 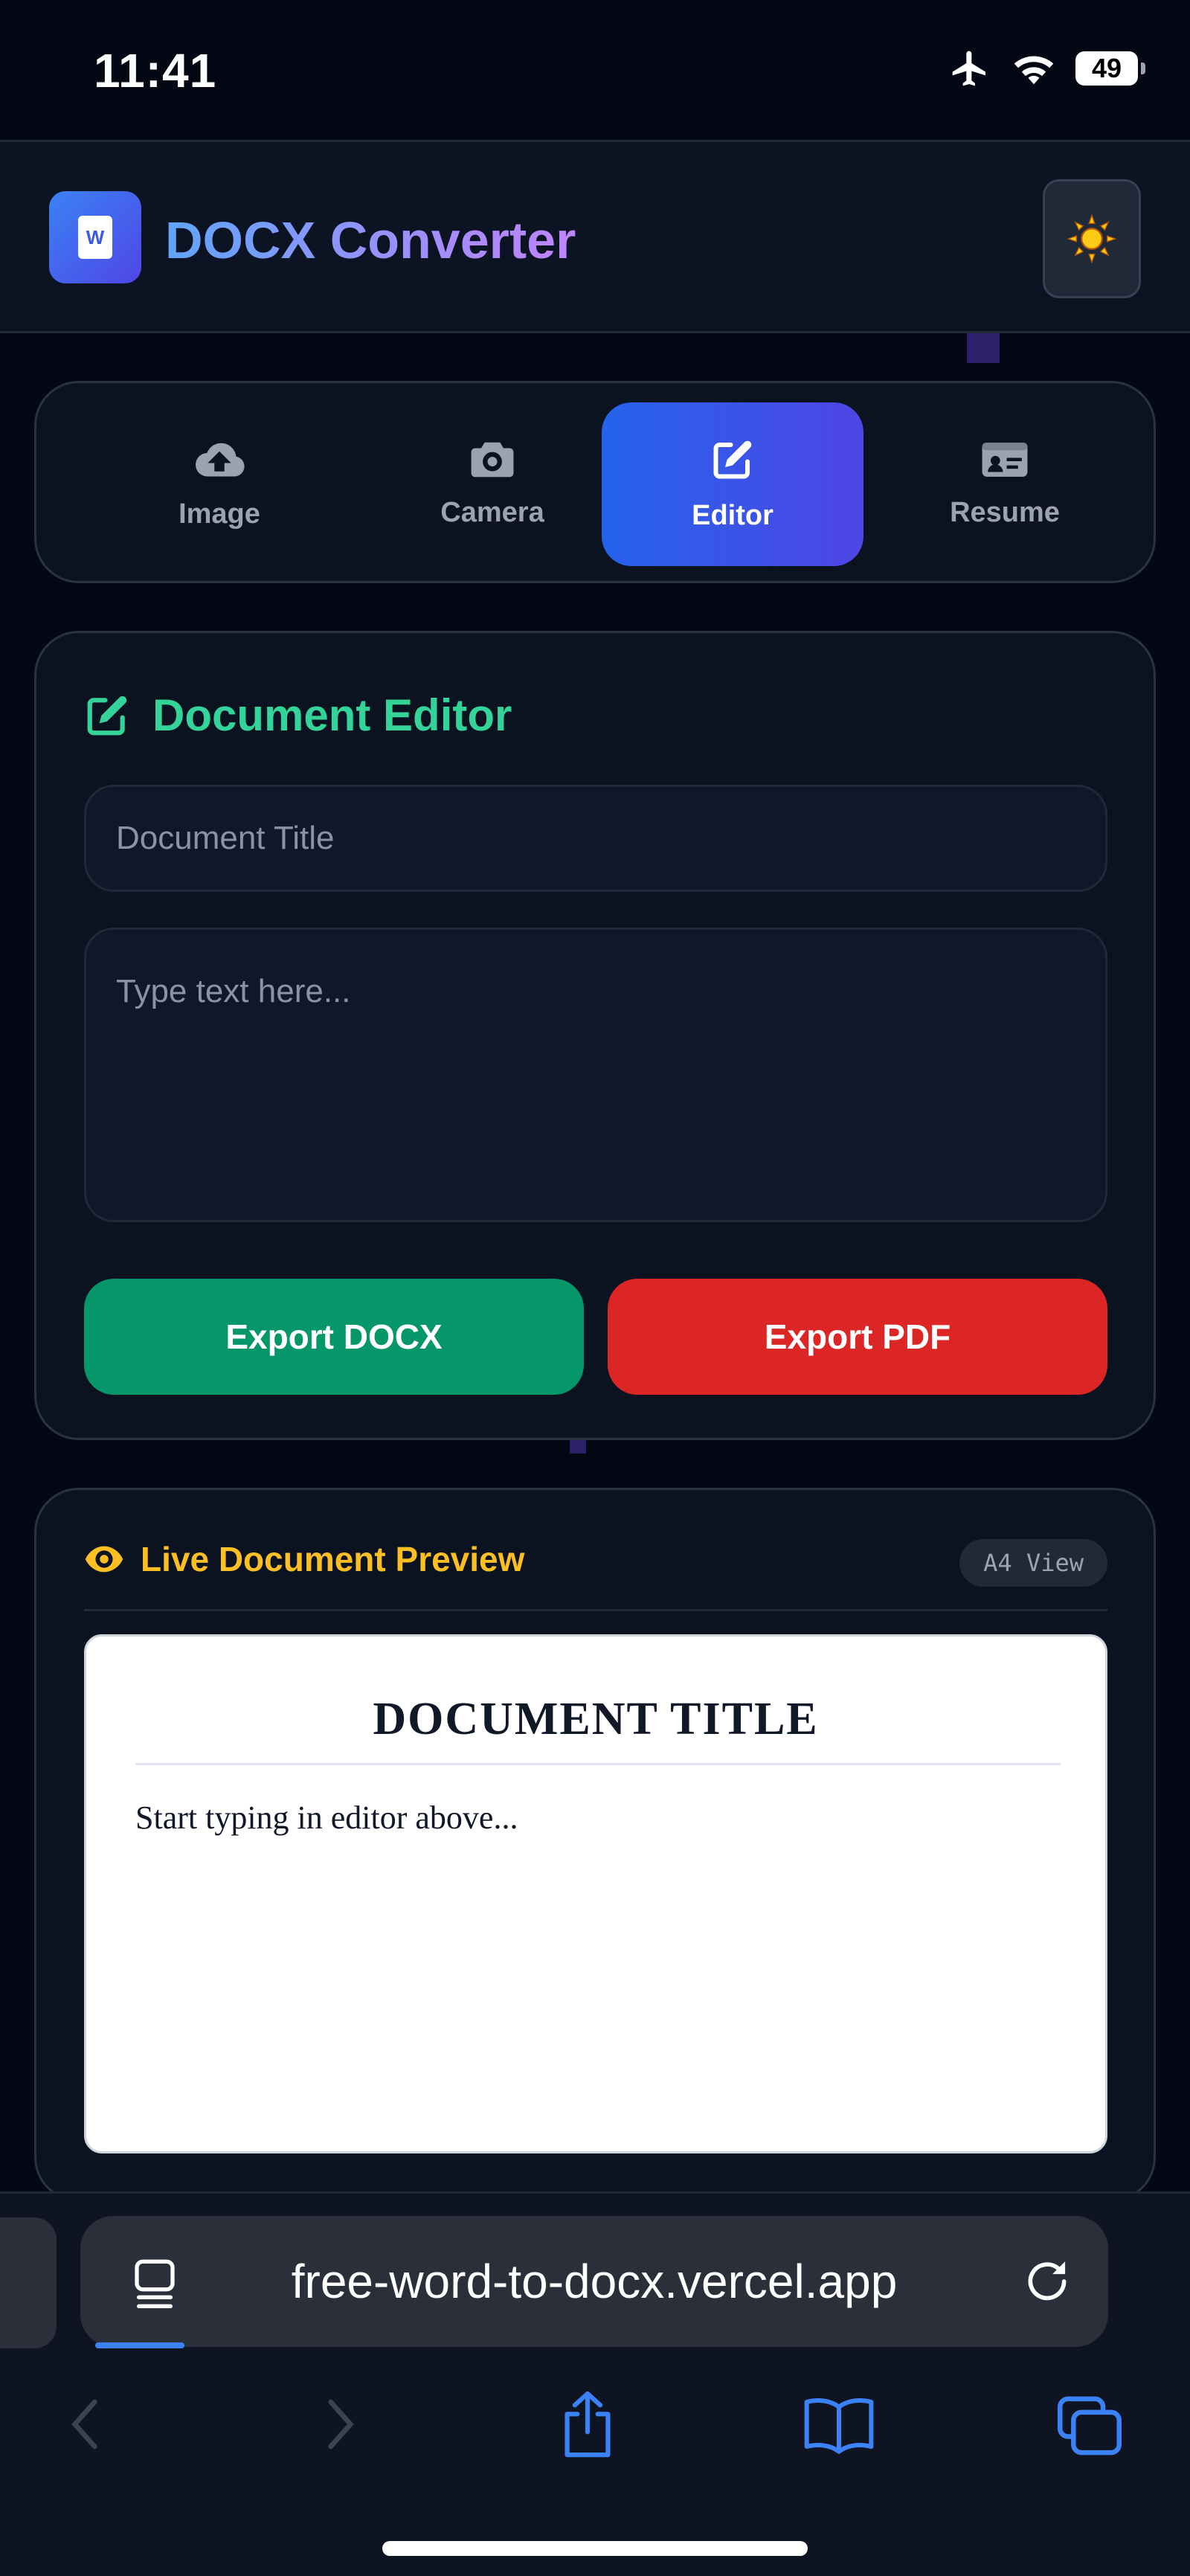 What do you see at coordinates (1005, 459) in the screenshot?
I see `id-card-icon` at bounding box center [1005, 459].